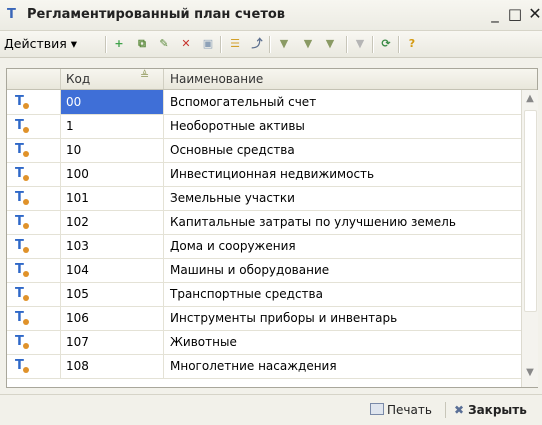 The width and height of the screenshot is (542, 425). I want to click on refresh-icon: ⟳, so click(386, 44).